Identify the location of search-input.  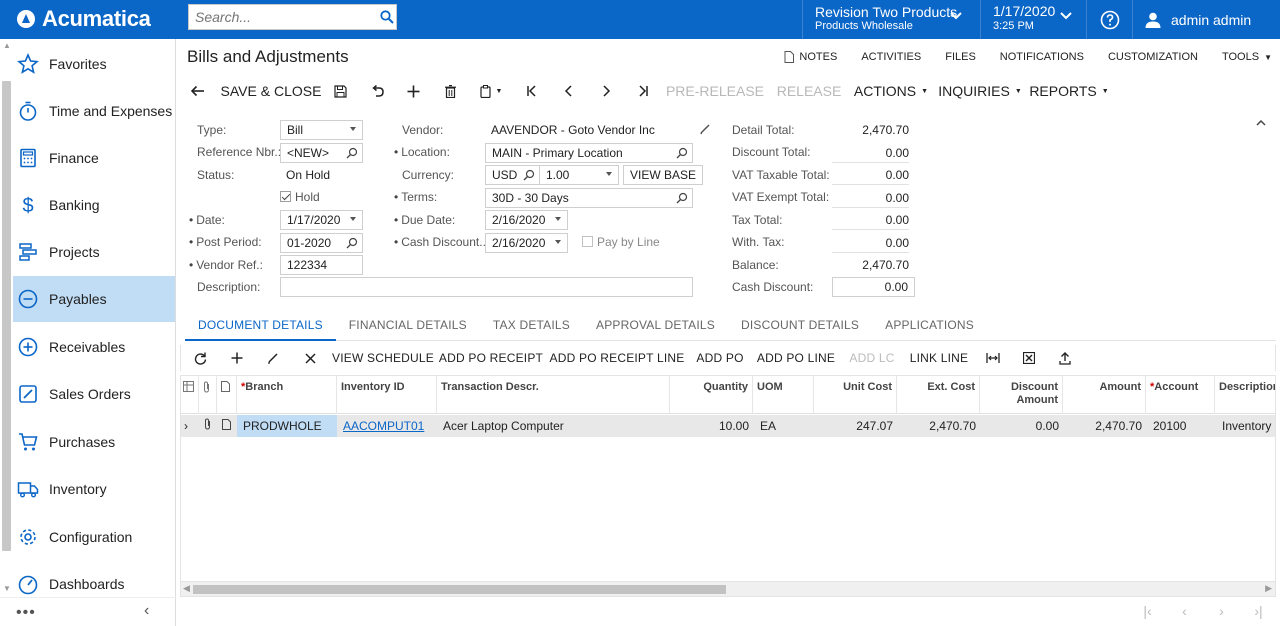
(283, 17).